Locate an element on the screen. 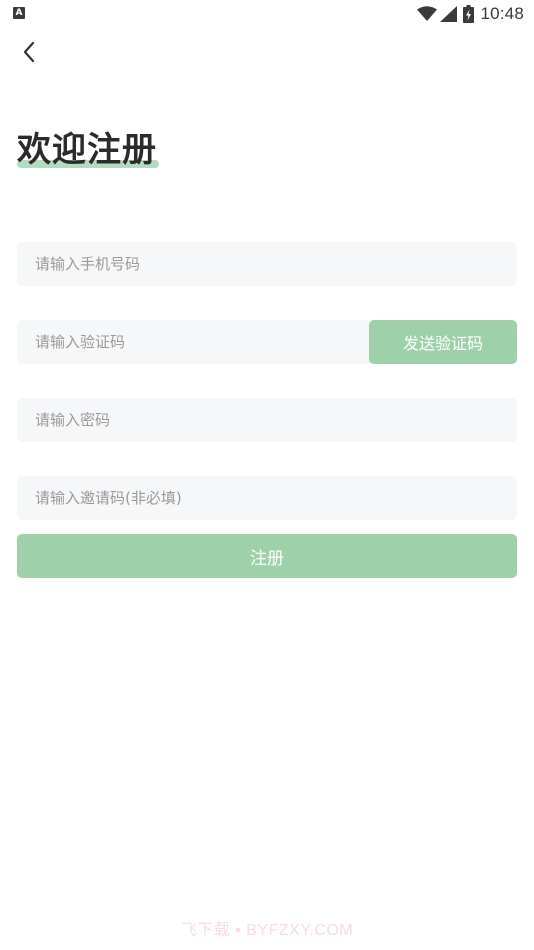 Image resolution: width=534 pixels, height=950 pixels. invite-code-input is located at coordinates (267, 498).